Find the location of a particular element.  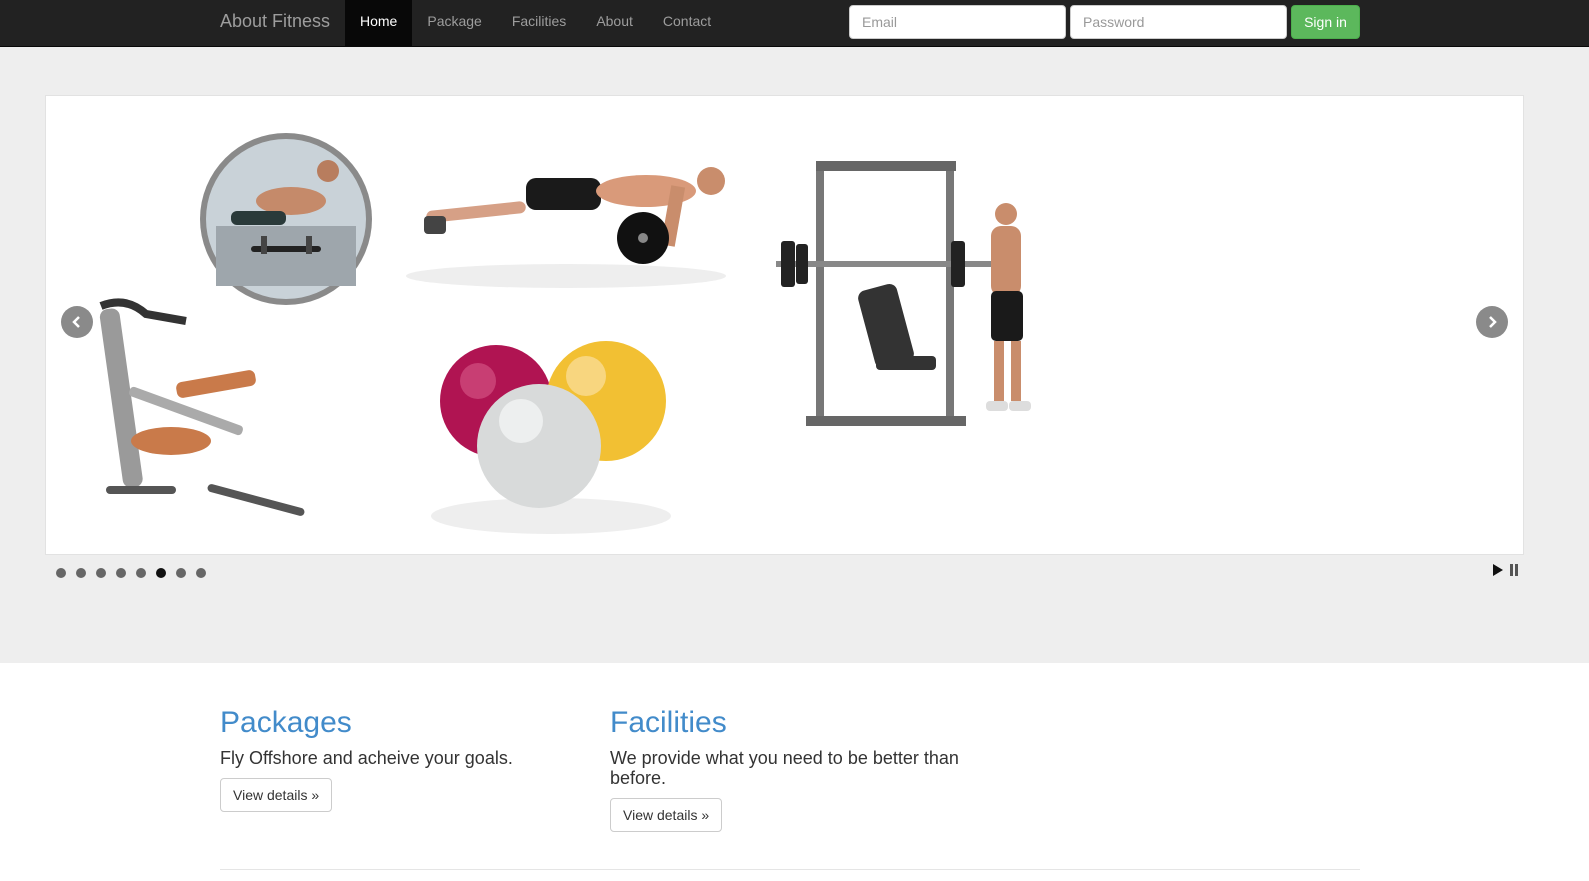

brand-link: About Fitness is located at coordinates (275, 23).